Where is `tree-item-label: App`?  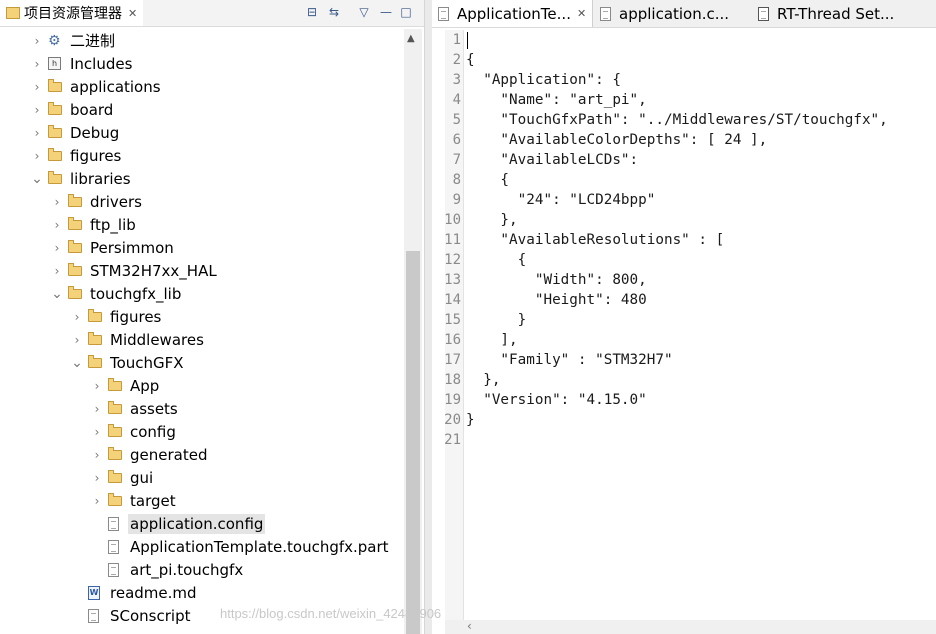 tree-item-label: App is located at coordinates (145, 385).